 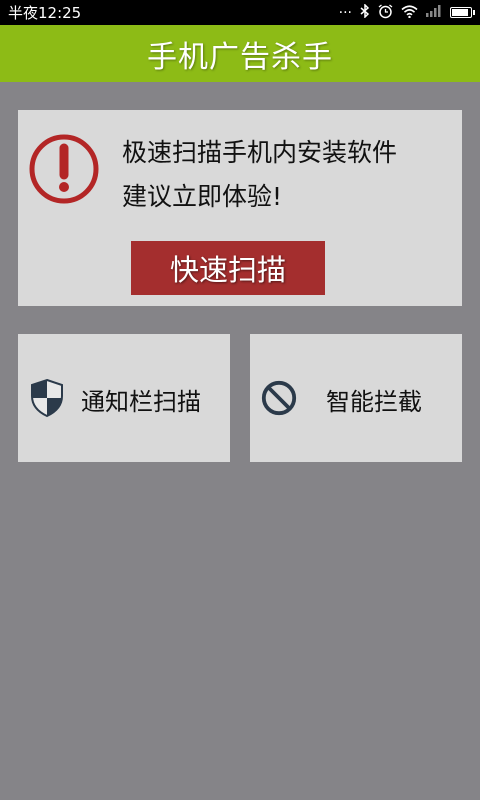 I want to click on smart-block-tile: 智能拦截, so click(x=356, y=398).